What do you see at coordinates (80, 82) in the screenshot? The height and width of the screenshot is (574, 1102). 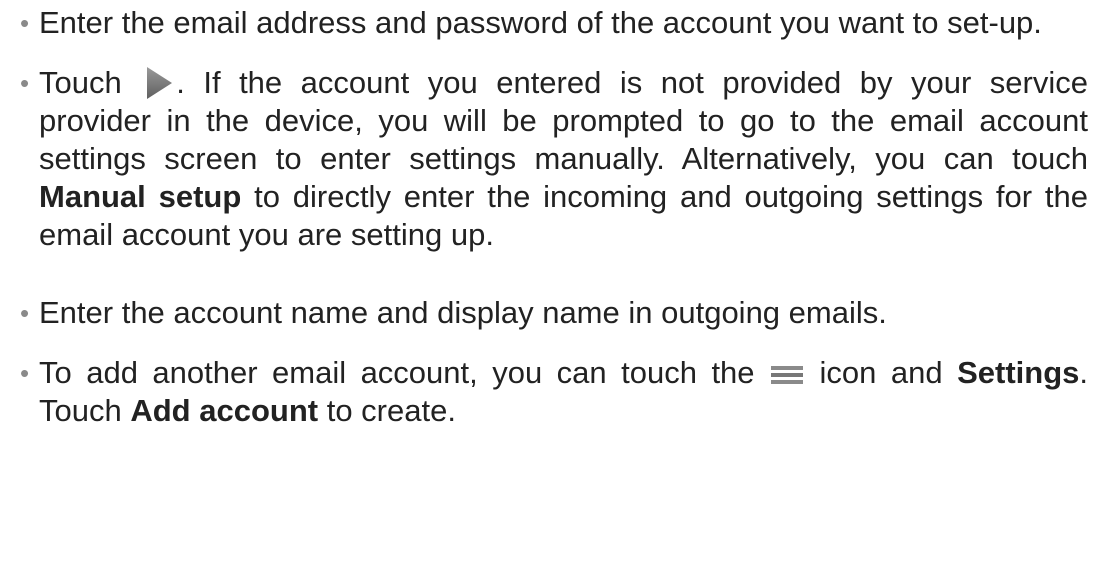 I see `bullet-text-pre: Touch` at bounding box center [80, 82].